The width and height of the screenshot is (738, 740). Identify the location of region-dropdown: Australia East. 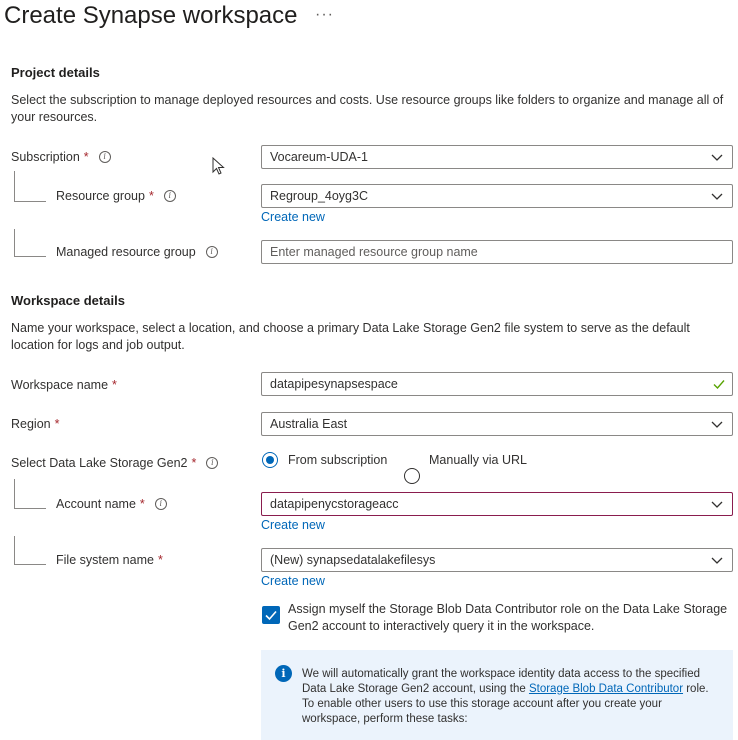
(497, 424).